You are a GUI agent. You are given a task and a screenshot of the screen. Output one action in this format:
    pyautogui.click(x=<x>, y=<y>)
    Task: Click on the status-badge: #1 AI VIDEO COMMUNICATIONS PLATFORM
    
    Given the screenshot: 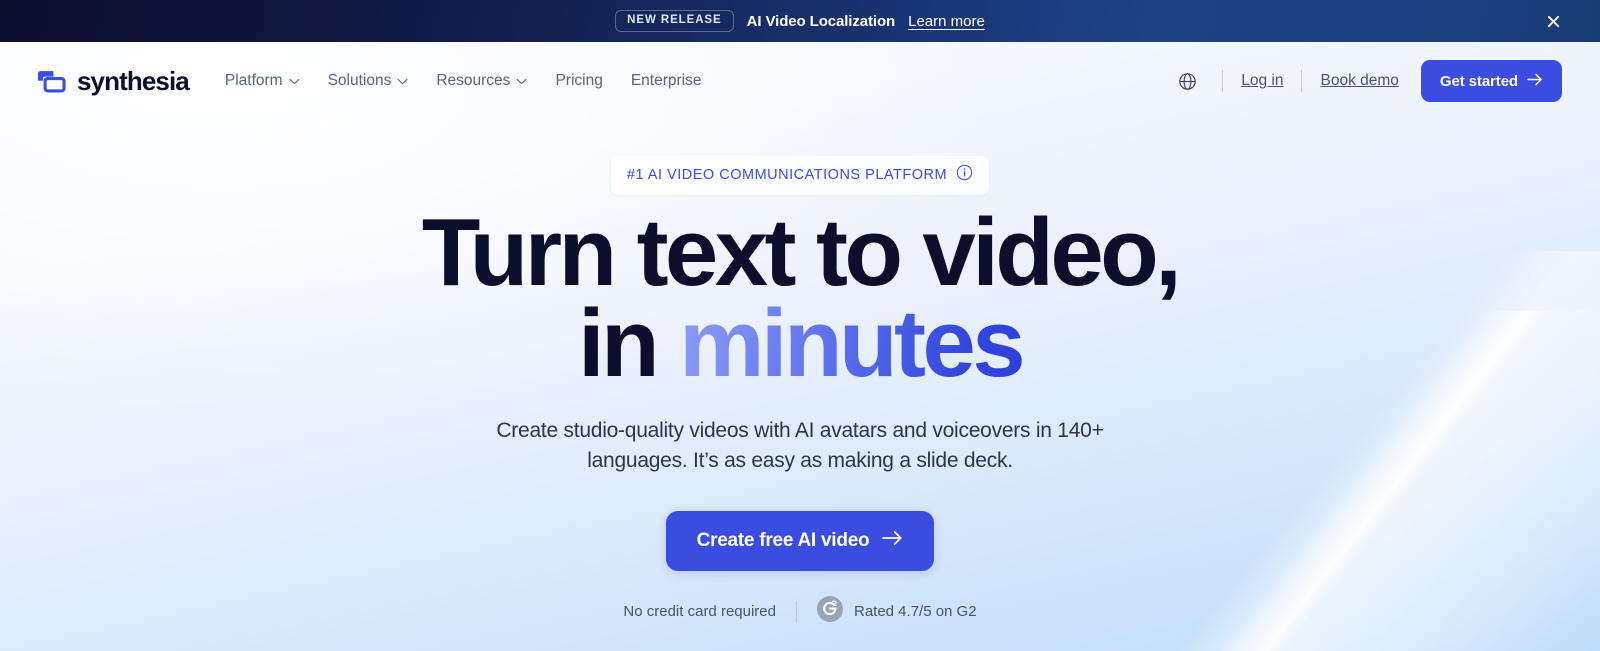 What is the action you would take?
    pyautogui.click(x=800, y=175)
    